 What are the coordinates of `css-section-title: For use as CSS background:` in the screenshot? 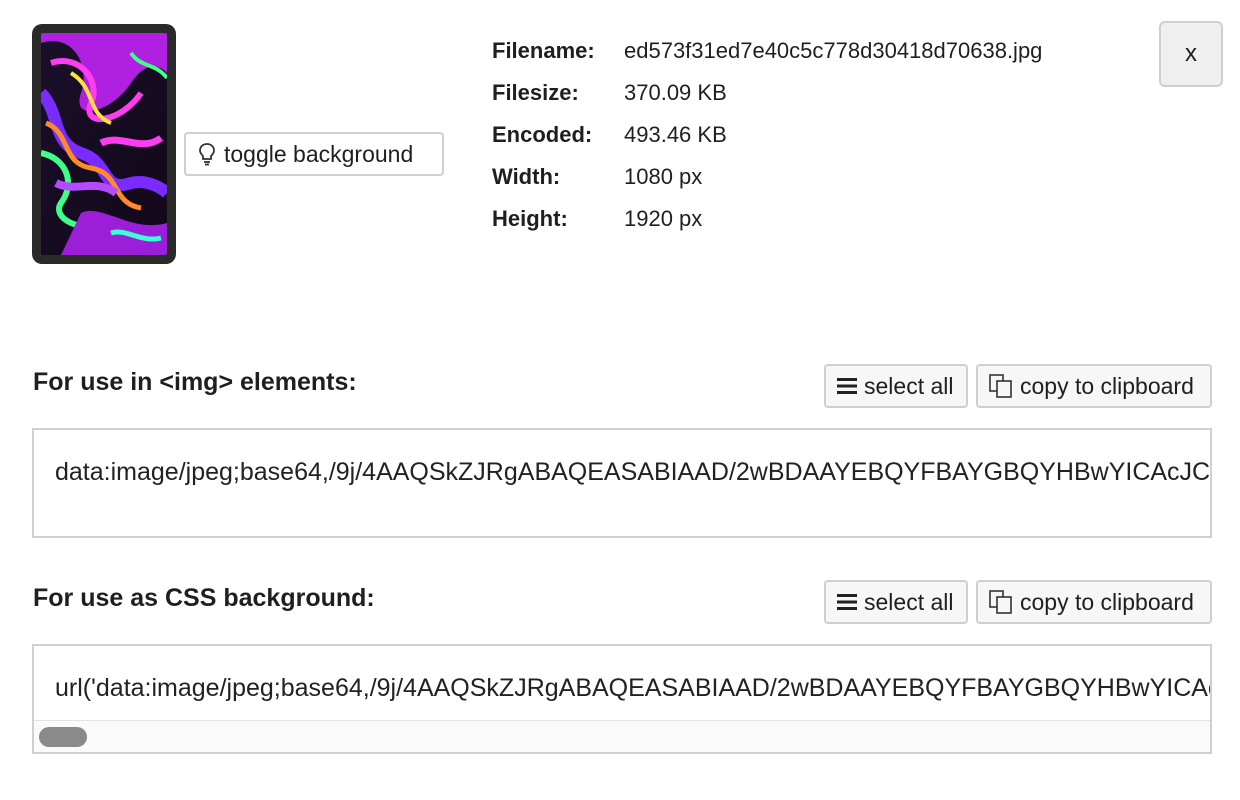 It's located at (204, 598).